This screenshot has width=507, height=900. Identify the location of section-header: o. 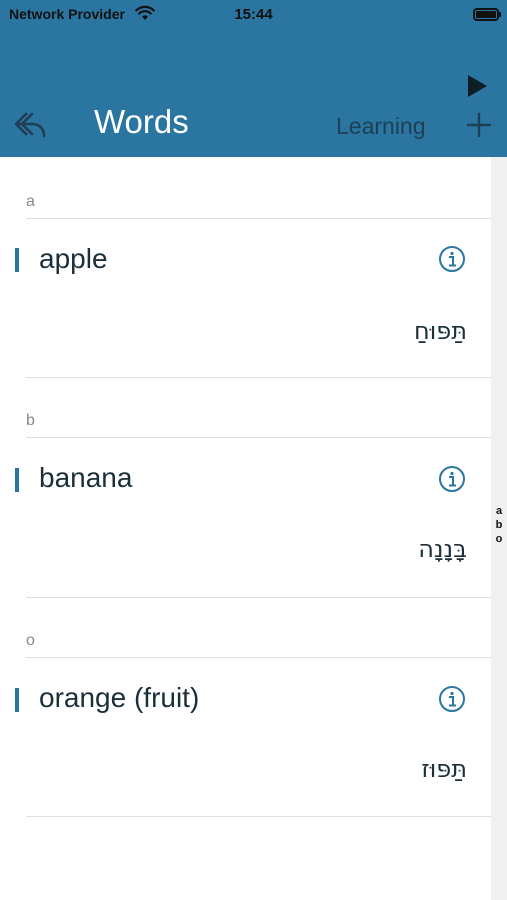
(30, 640).